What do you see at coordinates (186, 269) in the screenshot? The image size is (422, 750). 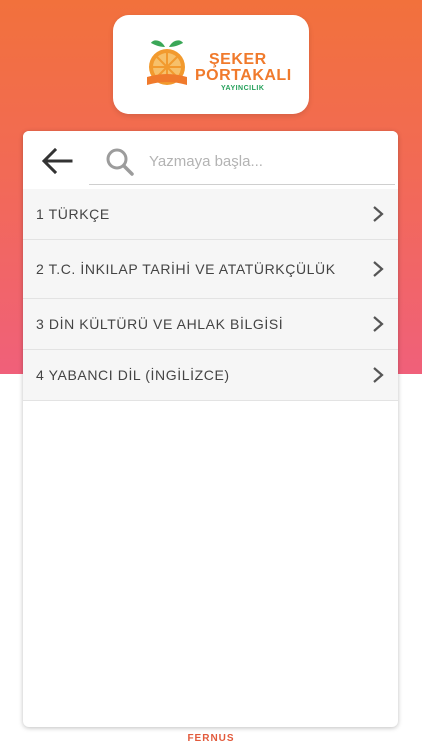 I see `list-item-label: 2 T.C. İNKILAP TARİHİ VE ATATÜRKÇÜLÜK` at bounding box center [186, 269].